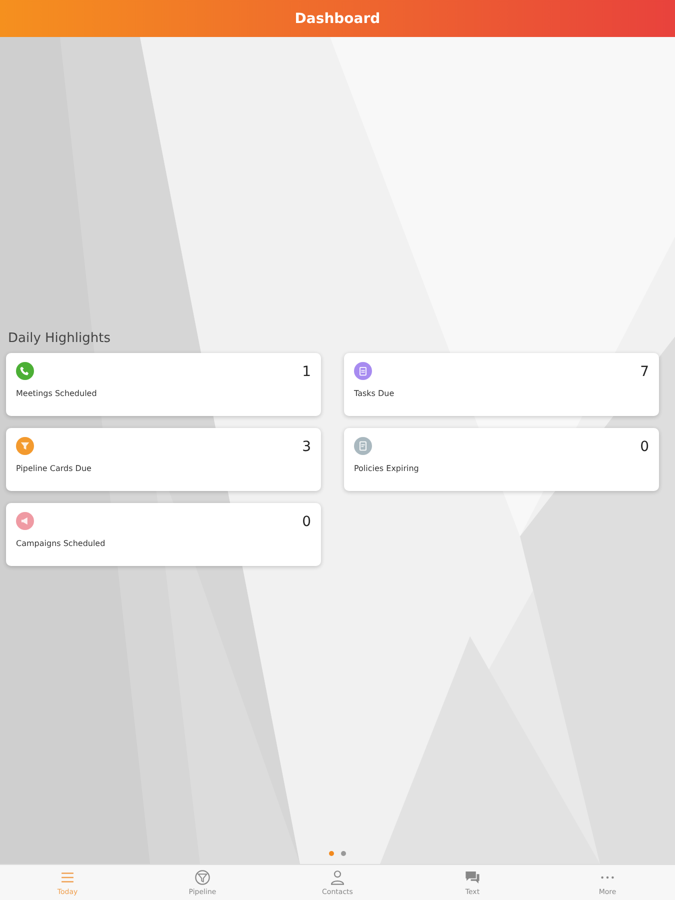 The image size is (675, 900). I want to click on page-title: Dashboard, so click(337, 18).